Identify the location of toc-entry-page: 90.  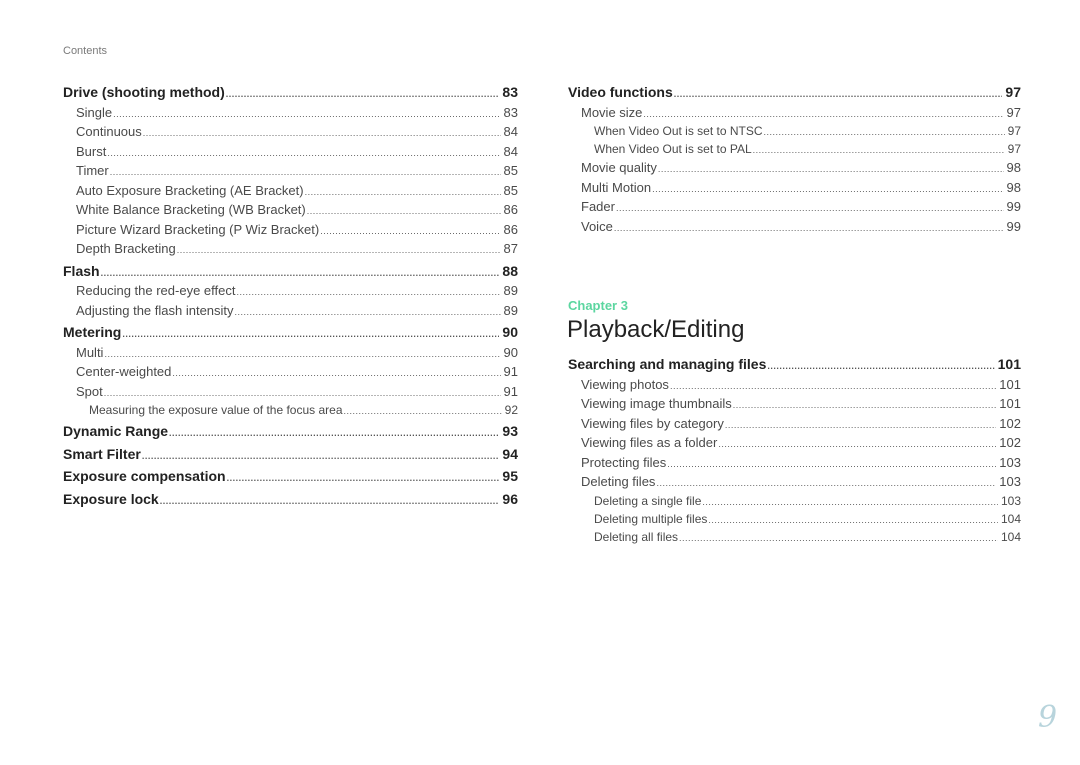
(510, 332).